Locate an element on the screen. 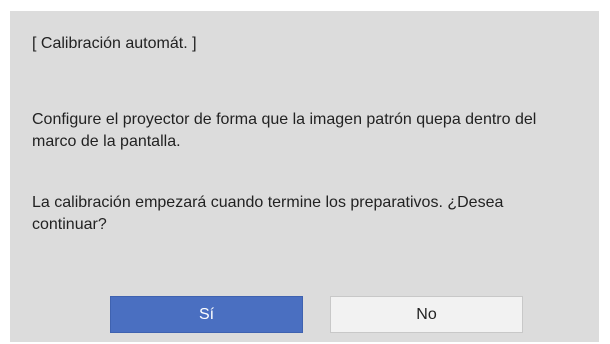 Image resolution: width=610 pixels, height=344 pixels. yes-button-label: Sí is located at coordinates (206, 314).